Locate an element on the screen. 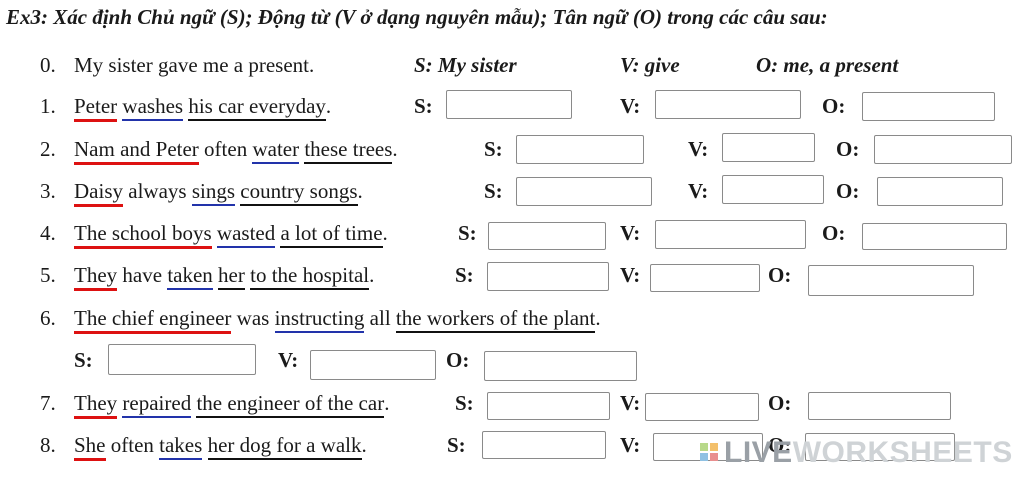 This screenshot has height=483, width=1024. object-phrase: her dog for a walk is located at coordinates (284, 446).